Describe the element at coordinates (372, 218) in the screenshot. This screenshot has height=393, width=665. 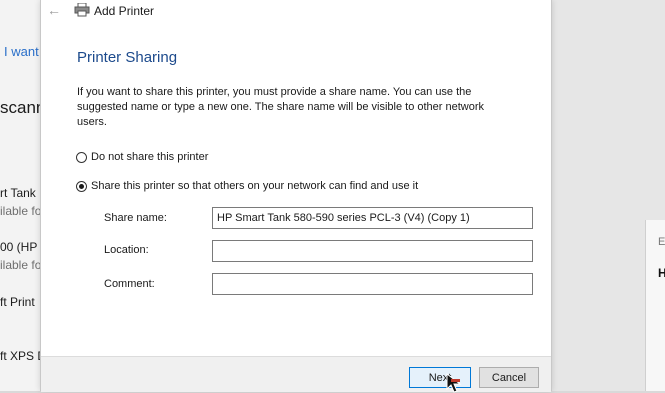
I see `share-name-input` at that location.